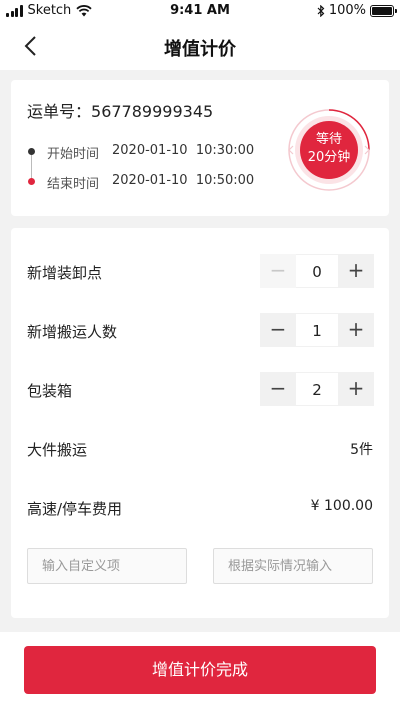 This screenshot has height=710, width=400. I want to click on battery-percent: 100%, so click(347, 10).